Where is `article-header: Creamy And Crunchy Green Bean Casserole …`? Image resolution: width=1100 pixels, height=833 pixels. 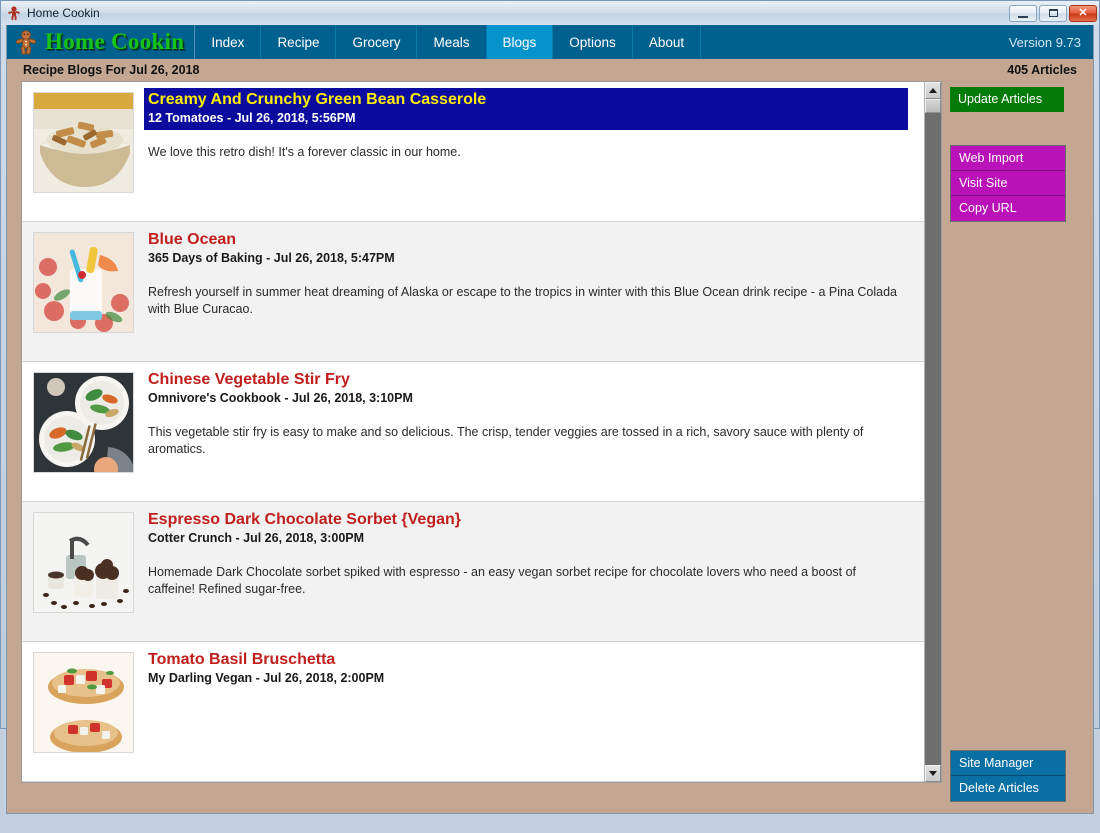 article-header: Creamy And Crunchy Green Bean Casserole … is located at coordinates (526, 109).